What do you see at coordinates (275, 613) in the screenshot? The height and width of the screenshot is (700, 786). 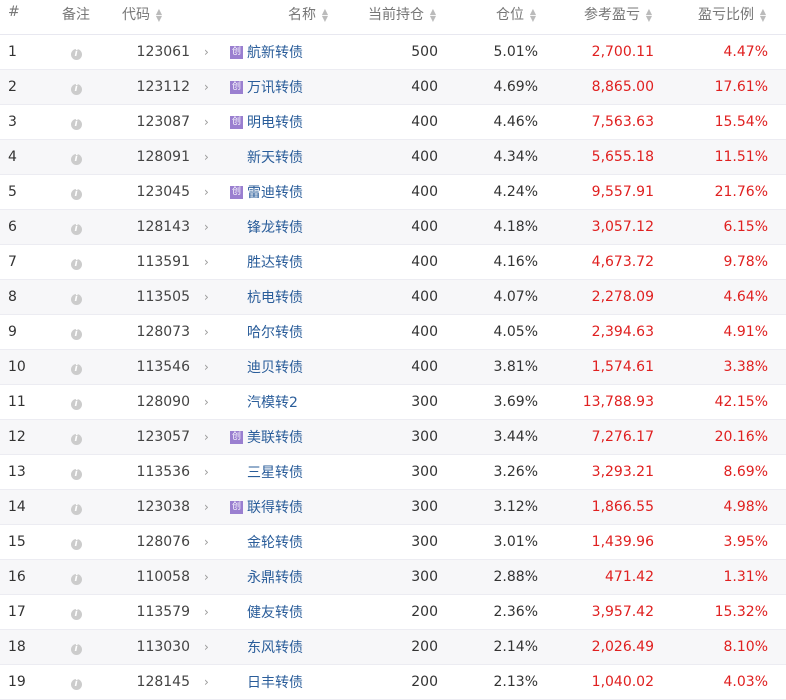 I see `bond-name-link: 健友转债` at bounding box center [275, 613].